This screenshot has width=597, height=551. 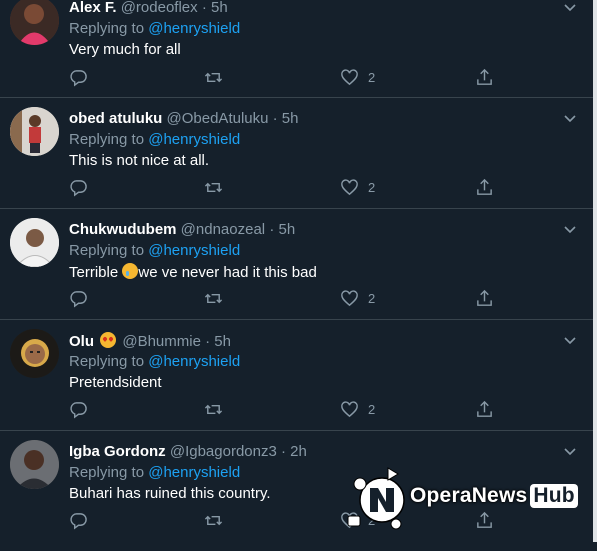 I want to click on user-handle: @rodeoflex, so click(x=159, y=8).